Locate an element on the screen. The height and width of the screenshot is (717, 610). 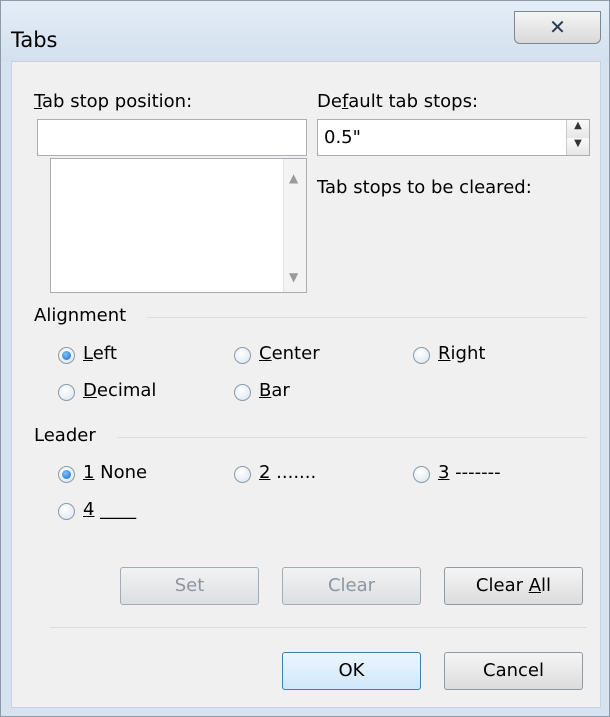
ok-button: OK is located at coordinates (351, 671).